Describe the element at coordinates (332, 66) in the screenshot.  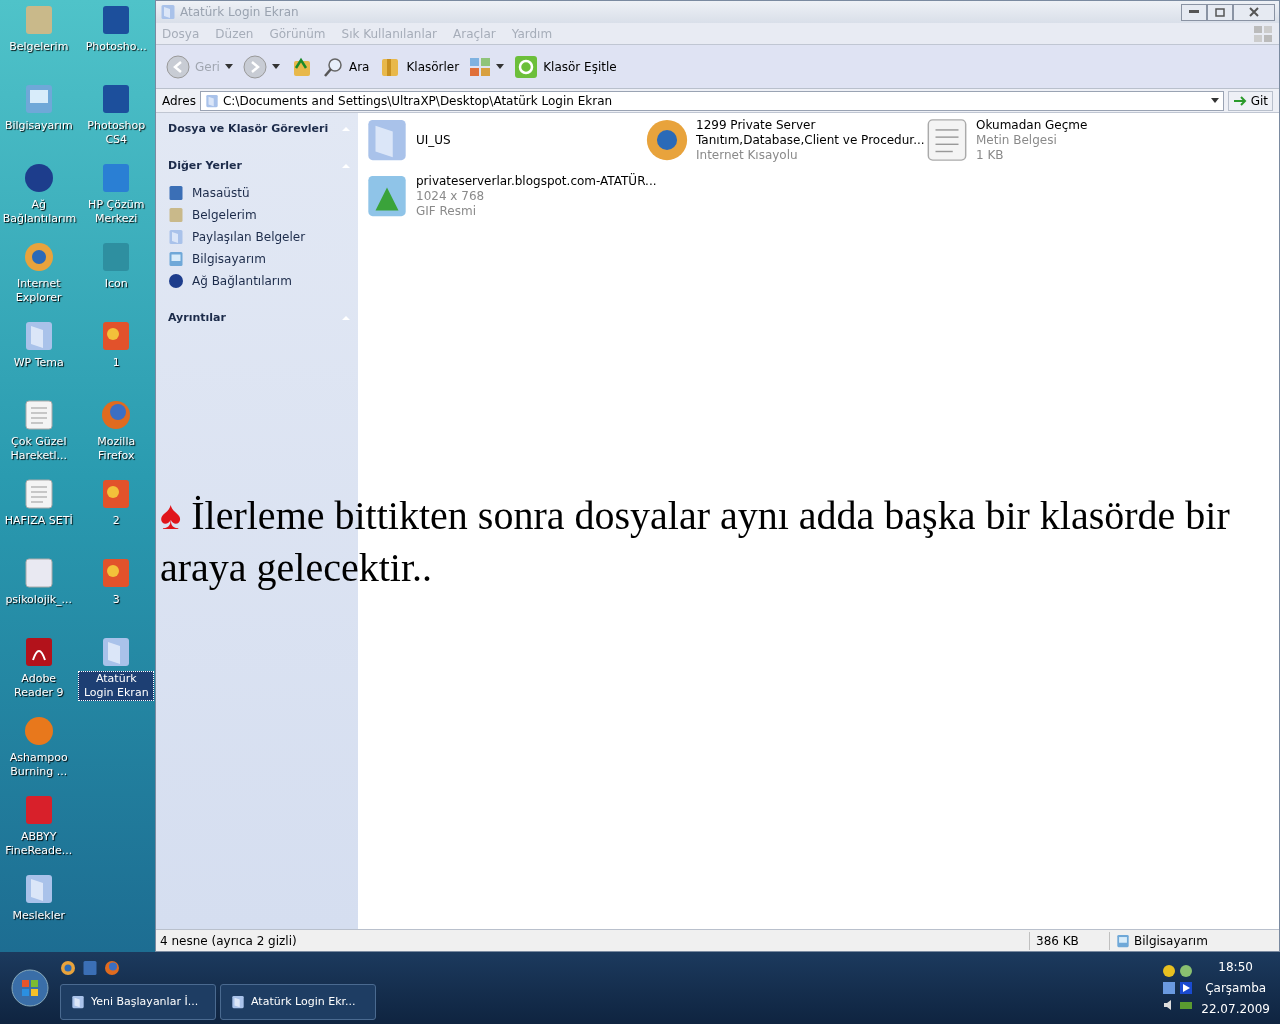
I see `search-icon` at that location.